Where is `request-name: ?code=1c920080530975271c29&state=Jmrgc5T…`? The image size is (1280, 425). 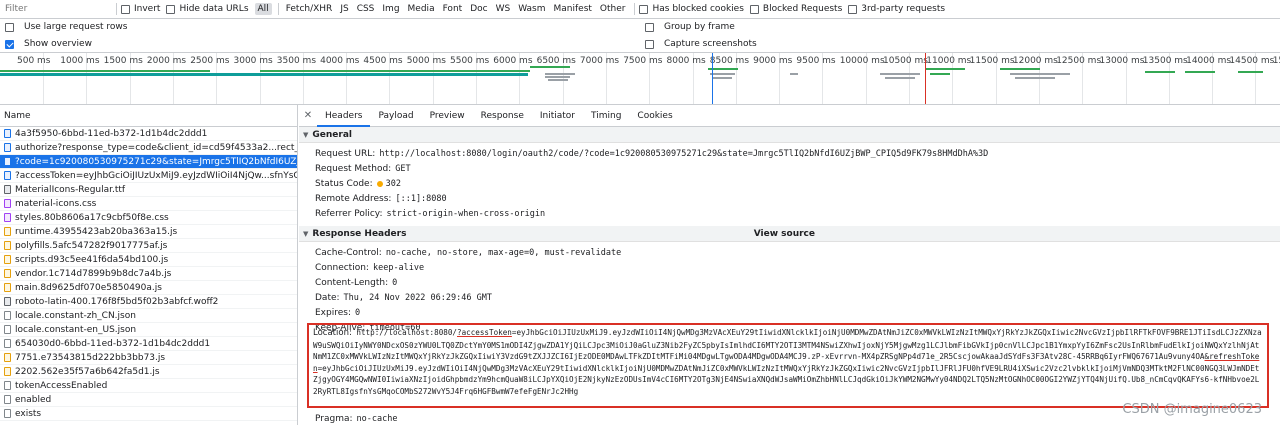
request-name: ?code=1c920080530975271c29&state=Jmrgc5T… is located at coordinates (156, 161).